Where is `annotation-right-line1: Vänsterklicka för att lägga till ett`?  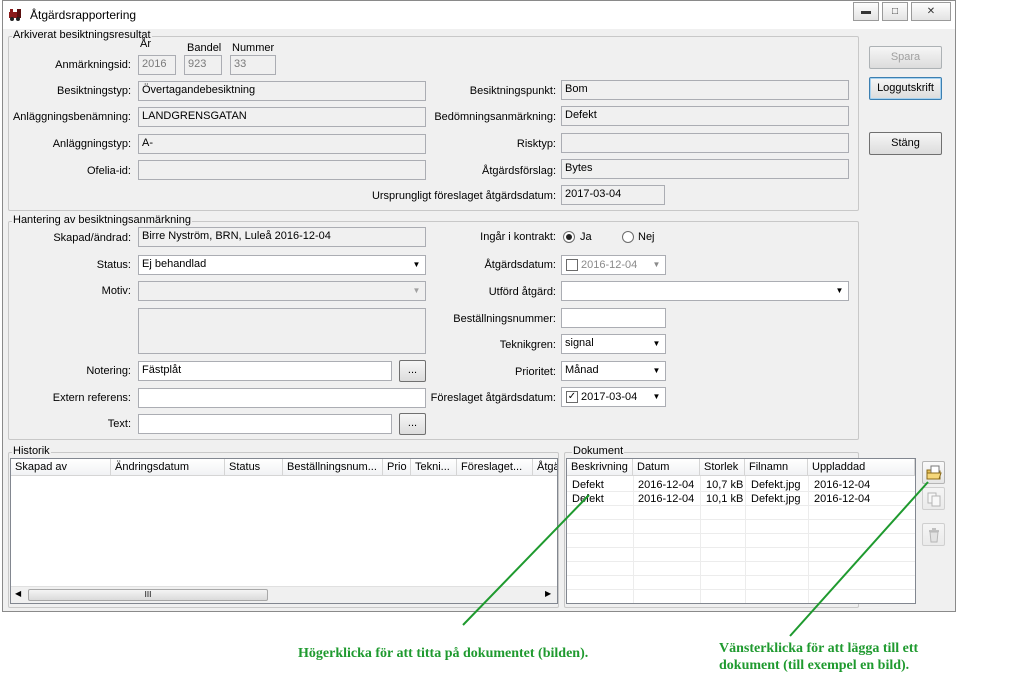 annotation-right-line1: Vänsterklicka för att lägga till ett is located at coordinates (819, 648).